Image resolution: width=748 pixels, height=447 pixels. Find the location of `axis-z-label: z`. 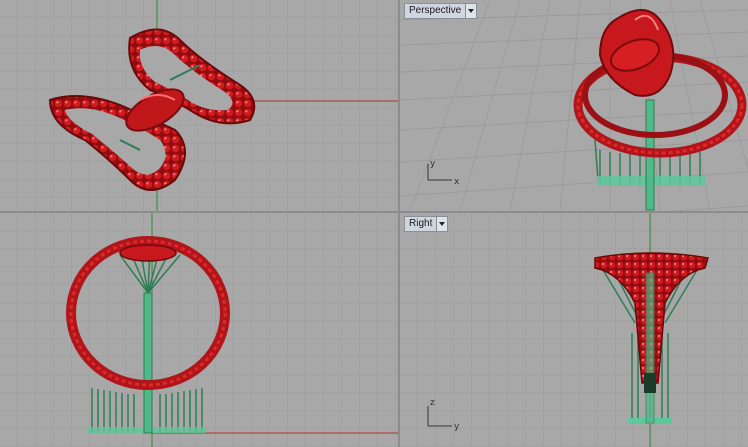

axis-z-label: z is located at coordinates (432, 403).